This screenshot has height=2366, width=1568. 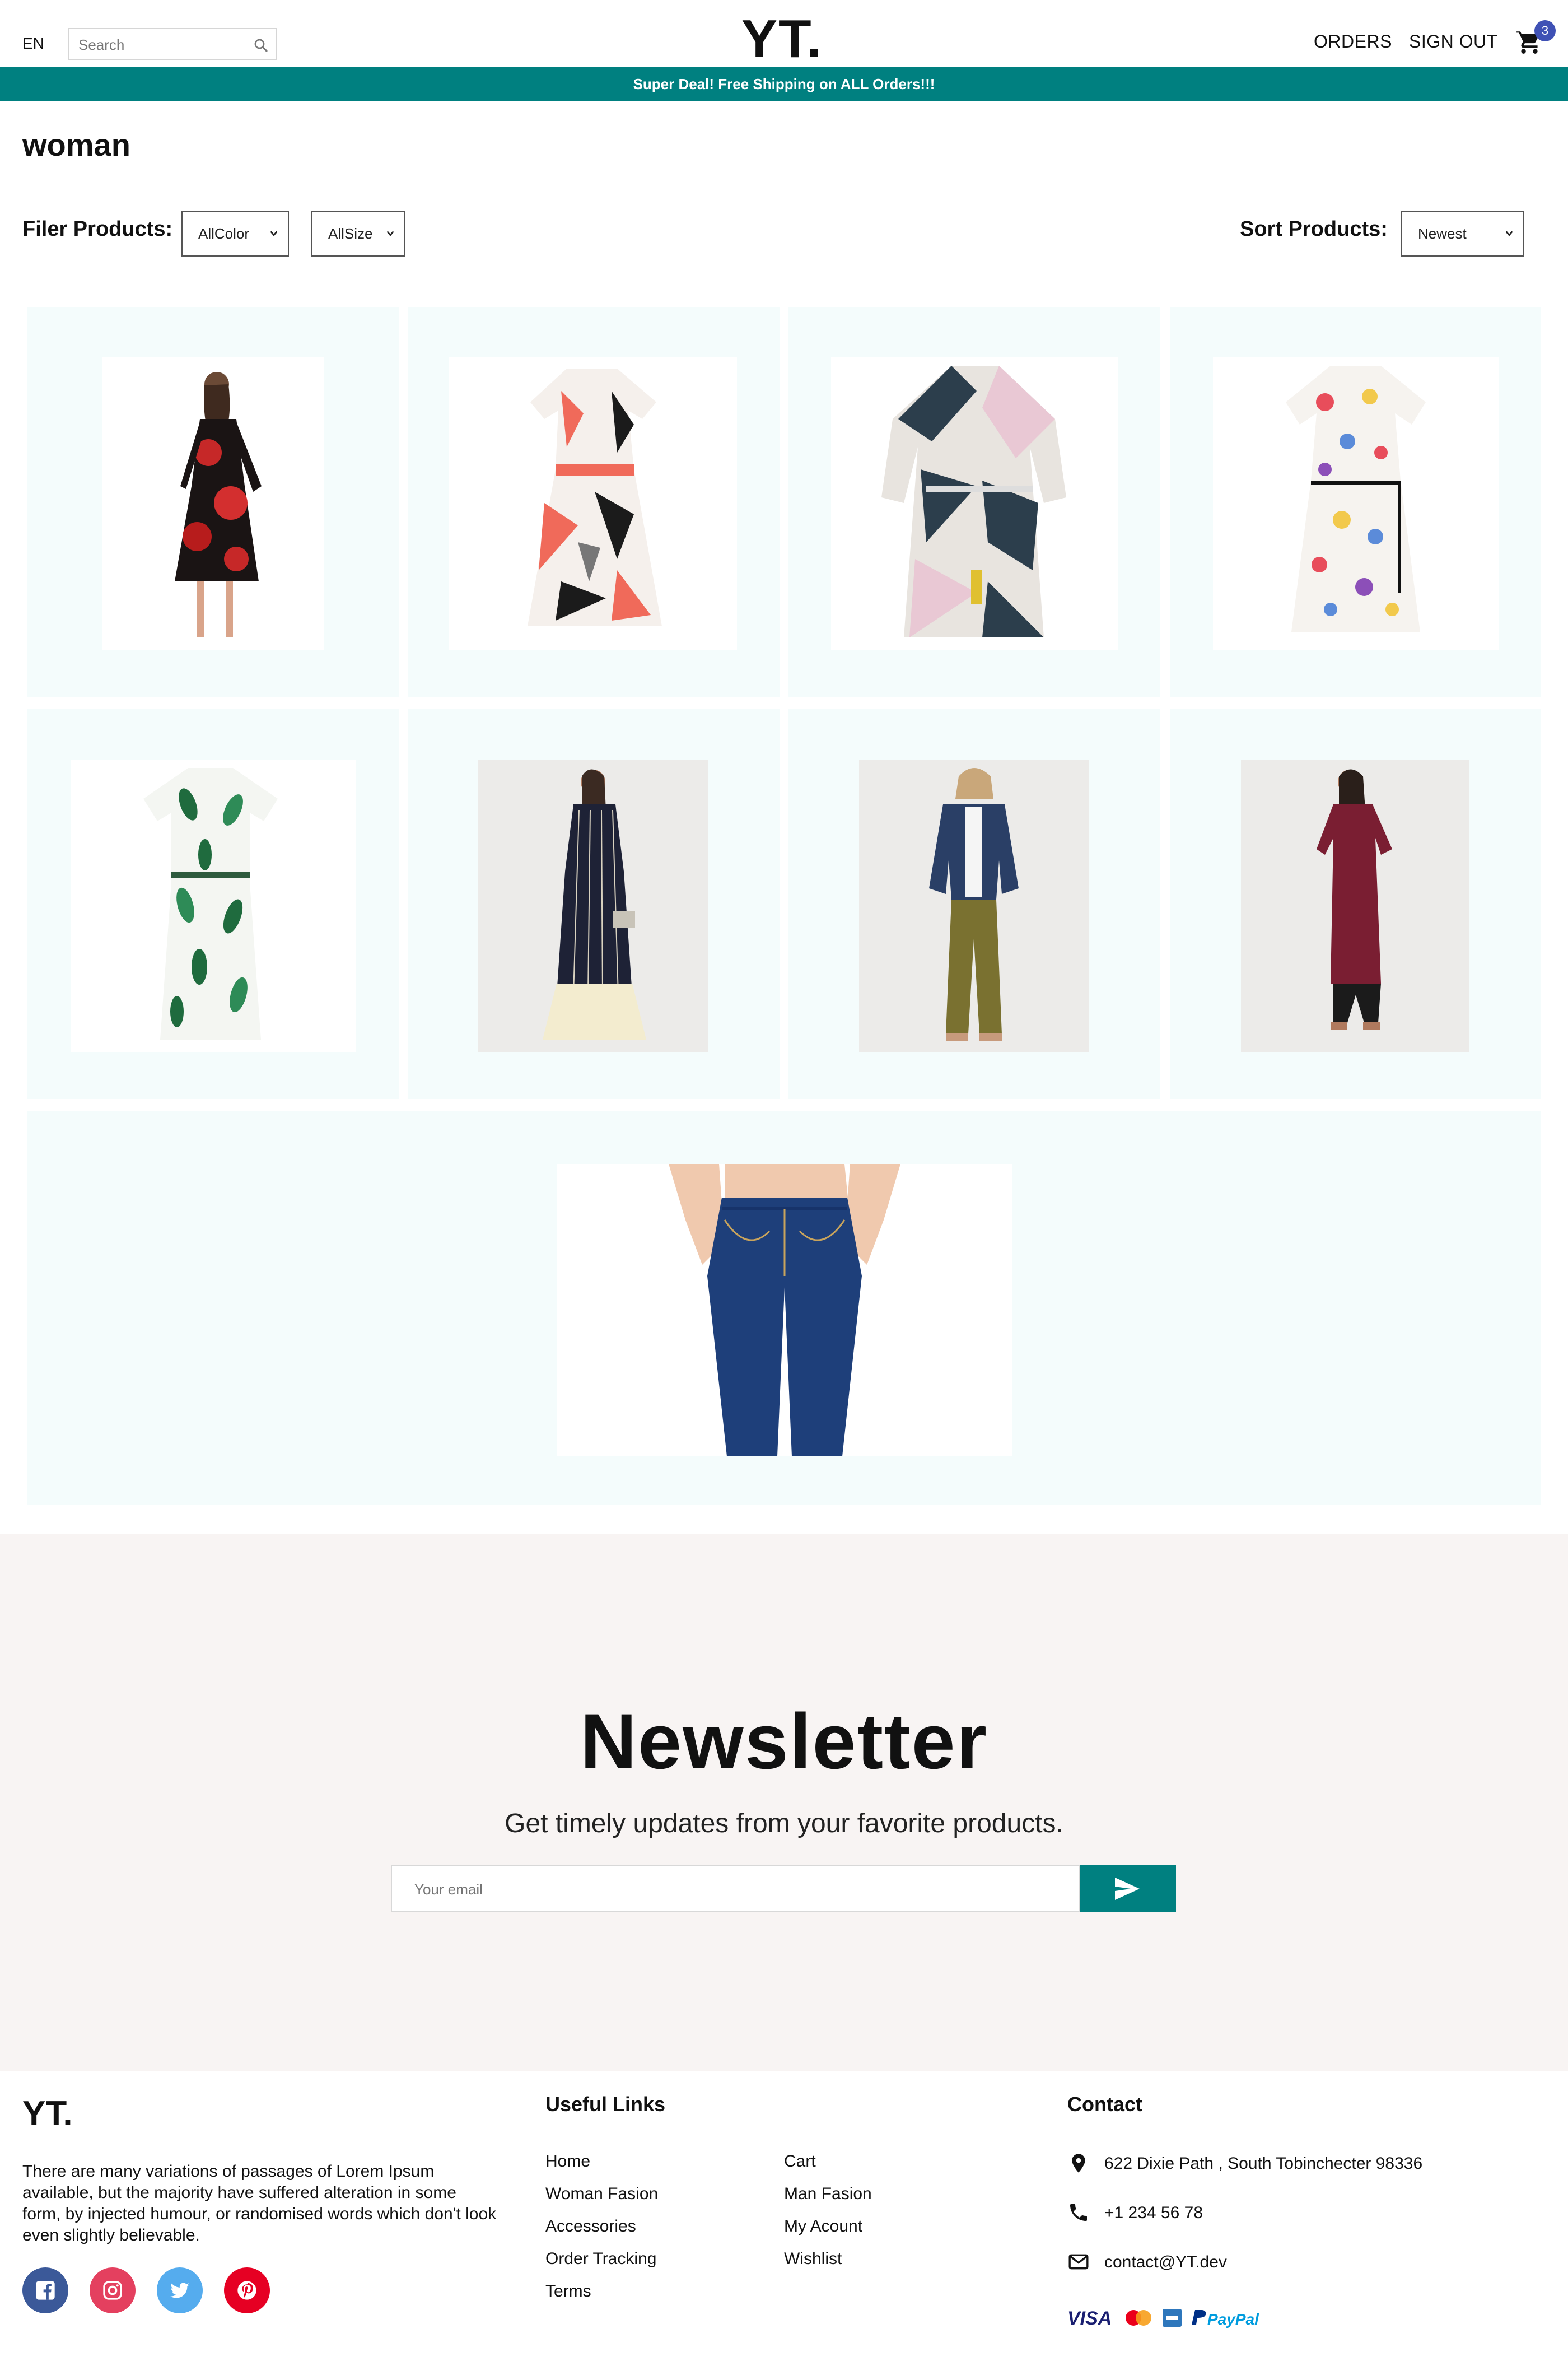 I want to click on product-image-coral-abstract-dress, so click(x=593, y=504).